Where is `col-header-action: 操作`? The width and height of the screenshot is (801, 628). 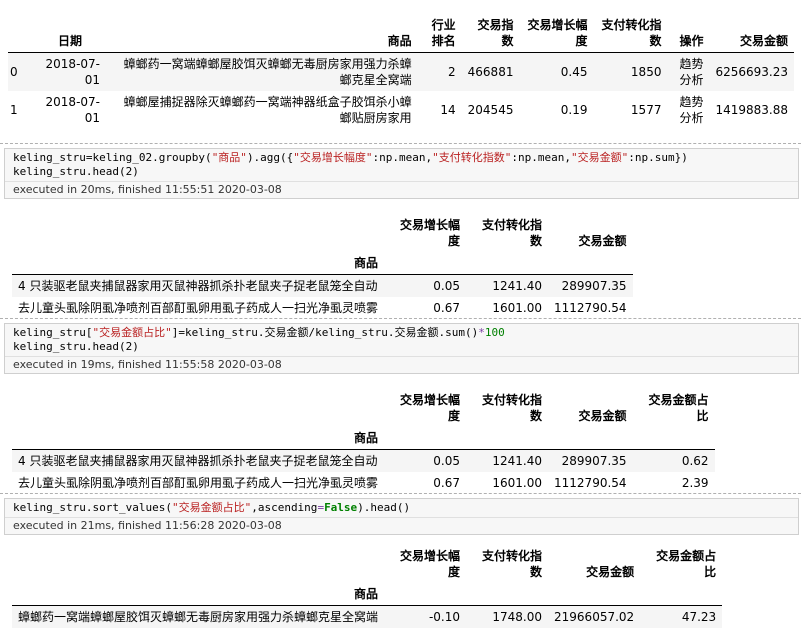
col-header-action: 操作 is located at coordinates (688, 33).